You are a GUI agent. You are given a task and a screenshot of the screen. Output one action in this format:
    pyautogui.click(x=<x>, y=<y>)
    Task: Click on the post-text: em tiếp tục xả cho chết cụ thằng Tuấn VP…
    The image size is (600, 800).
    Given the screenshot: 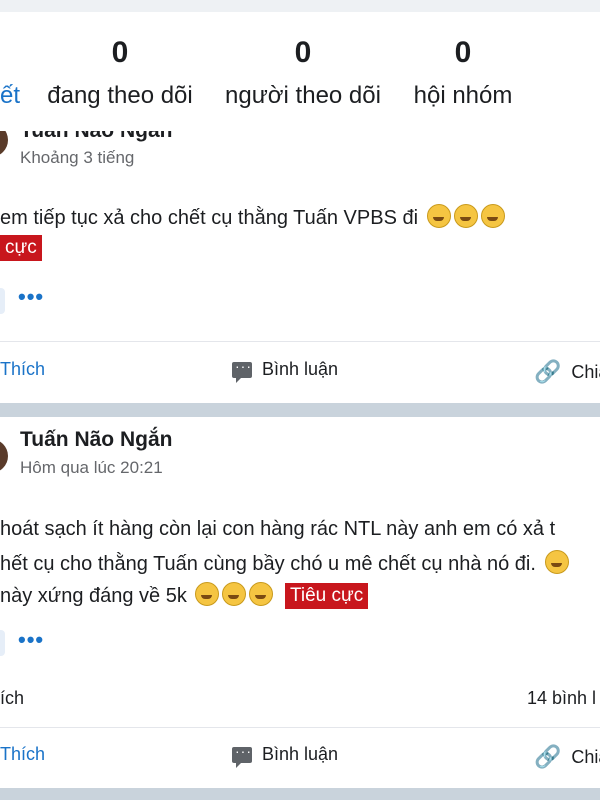 What is the action you would take?
    pyautogui.click(x=209, y=218)
    